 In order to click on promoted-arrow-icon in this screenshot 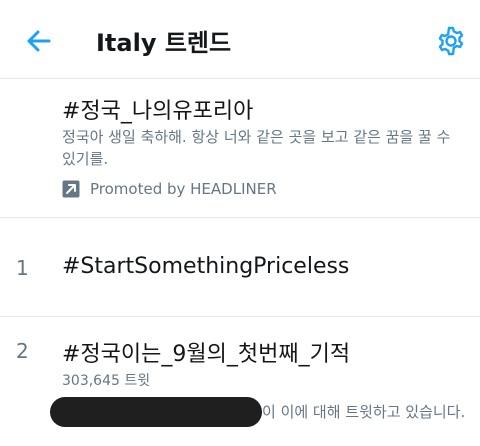, I will do `click(71, 189)`.